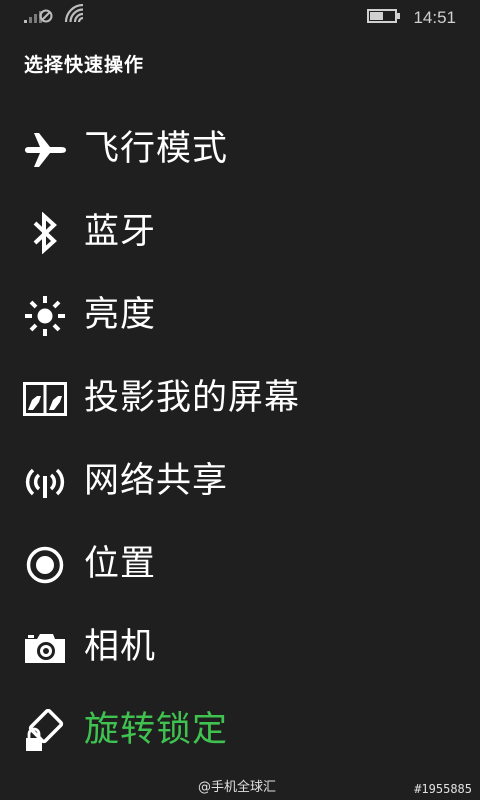 The width and height of the screenshot is (480, 800). What do you see at coordinates (156, 730) in the screenshot?
I see `action-label: 旋转锁定` at bounding box center [156, 730].